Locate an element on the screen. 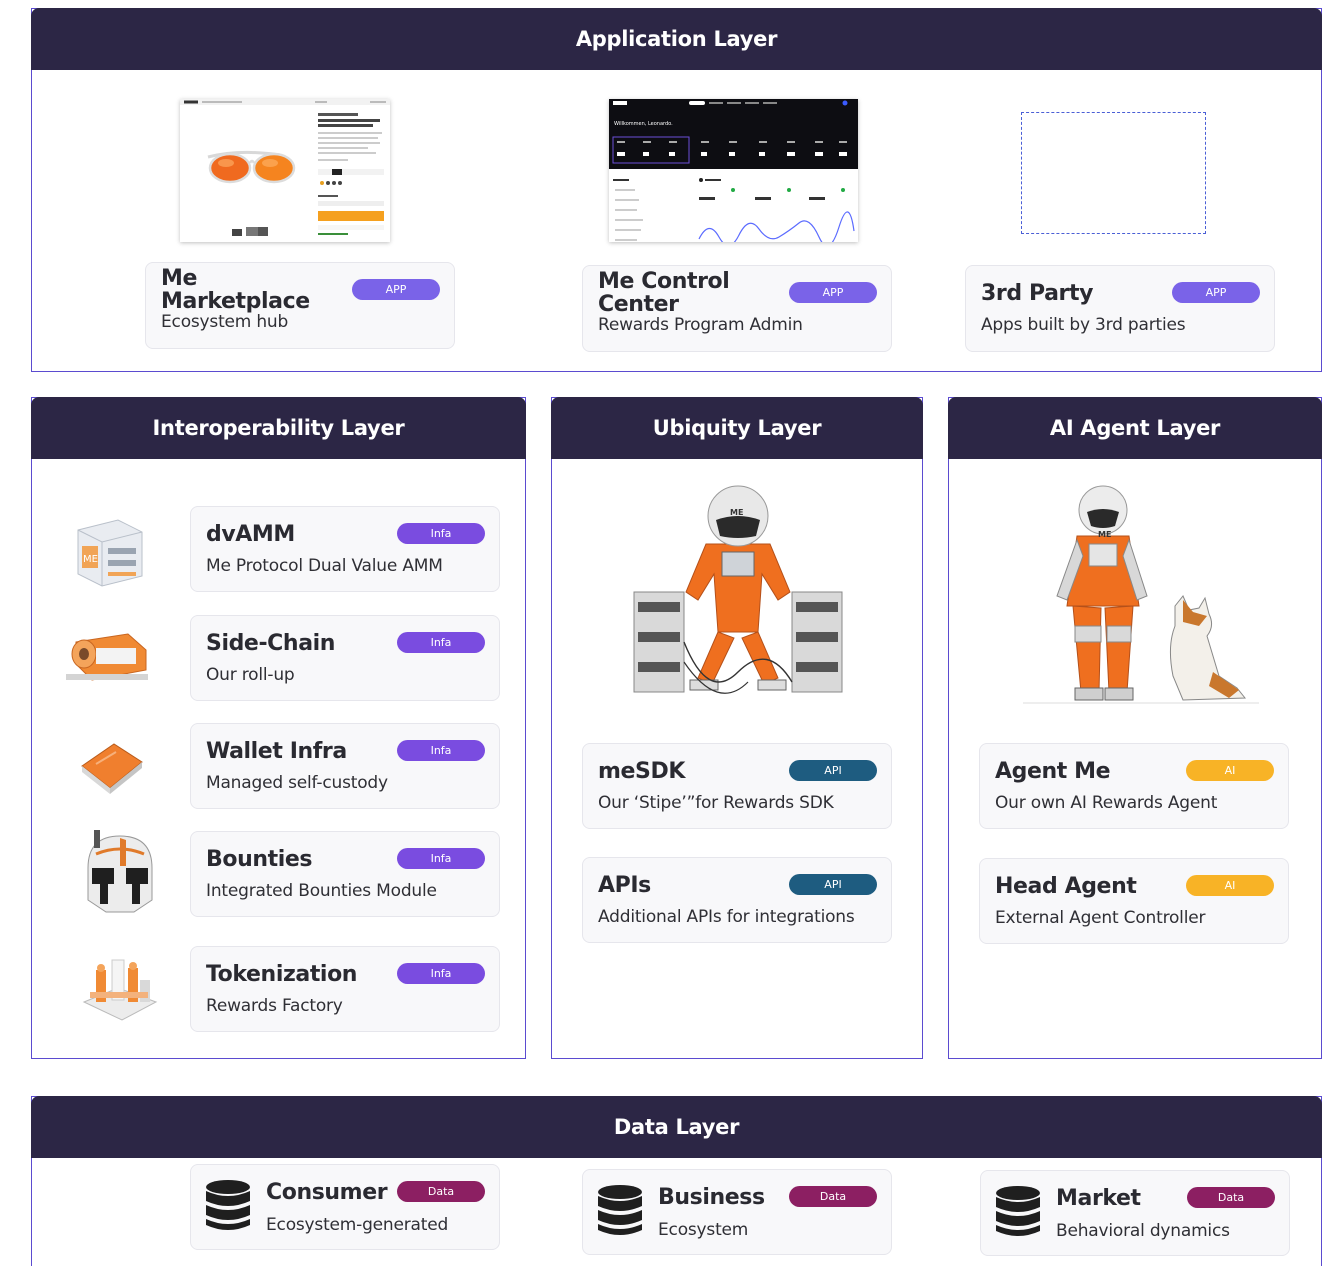 Image resolution: width=1337 pixels, height=1266 pixels. card-subtitle: Our roll-up is located at coordinates (250, 675).